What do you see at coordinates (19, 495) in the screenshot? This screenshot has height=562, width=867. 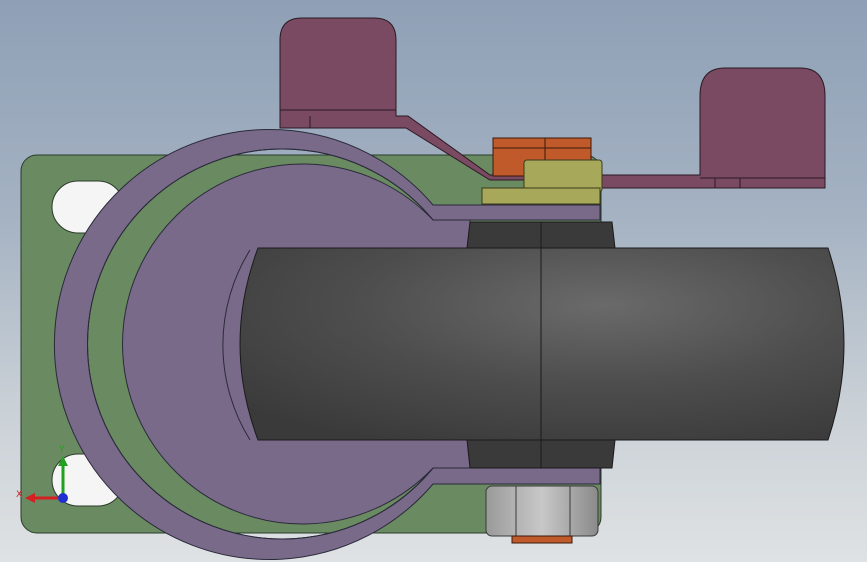 I see `x-axis-label: X` at bounding box center [19, 495].